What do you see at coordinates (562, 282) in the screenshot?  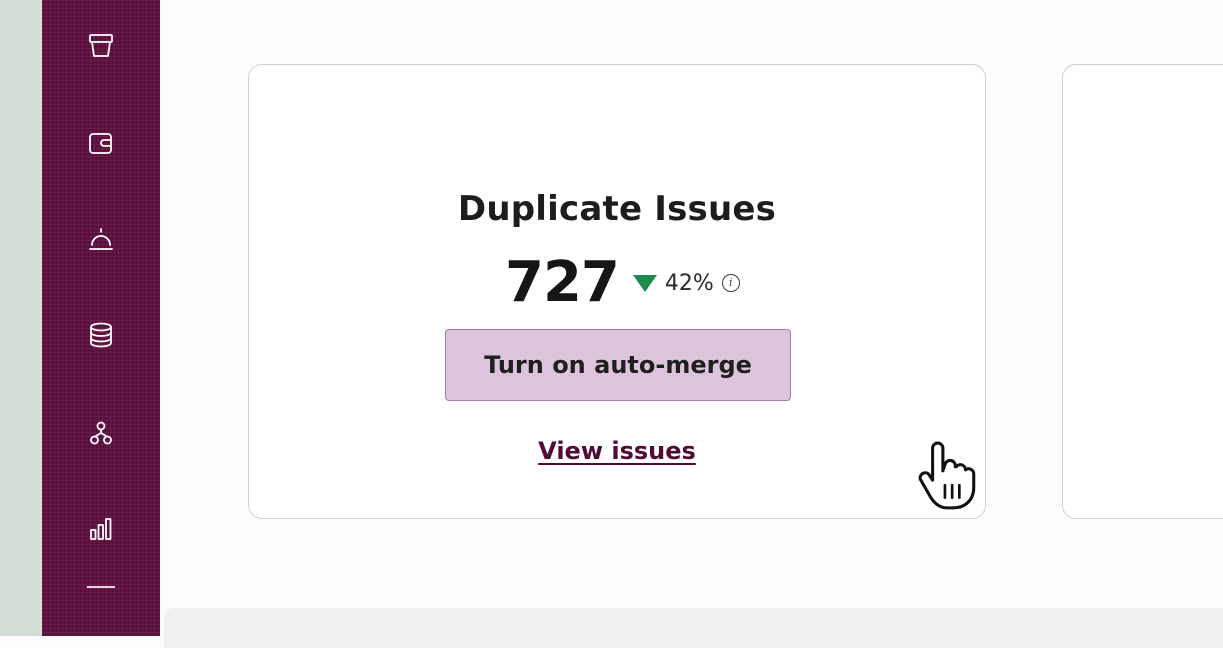 I see `metric-value: 727` at bounding box center [562, 282].